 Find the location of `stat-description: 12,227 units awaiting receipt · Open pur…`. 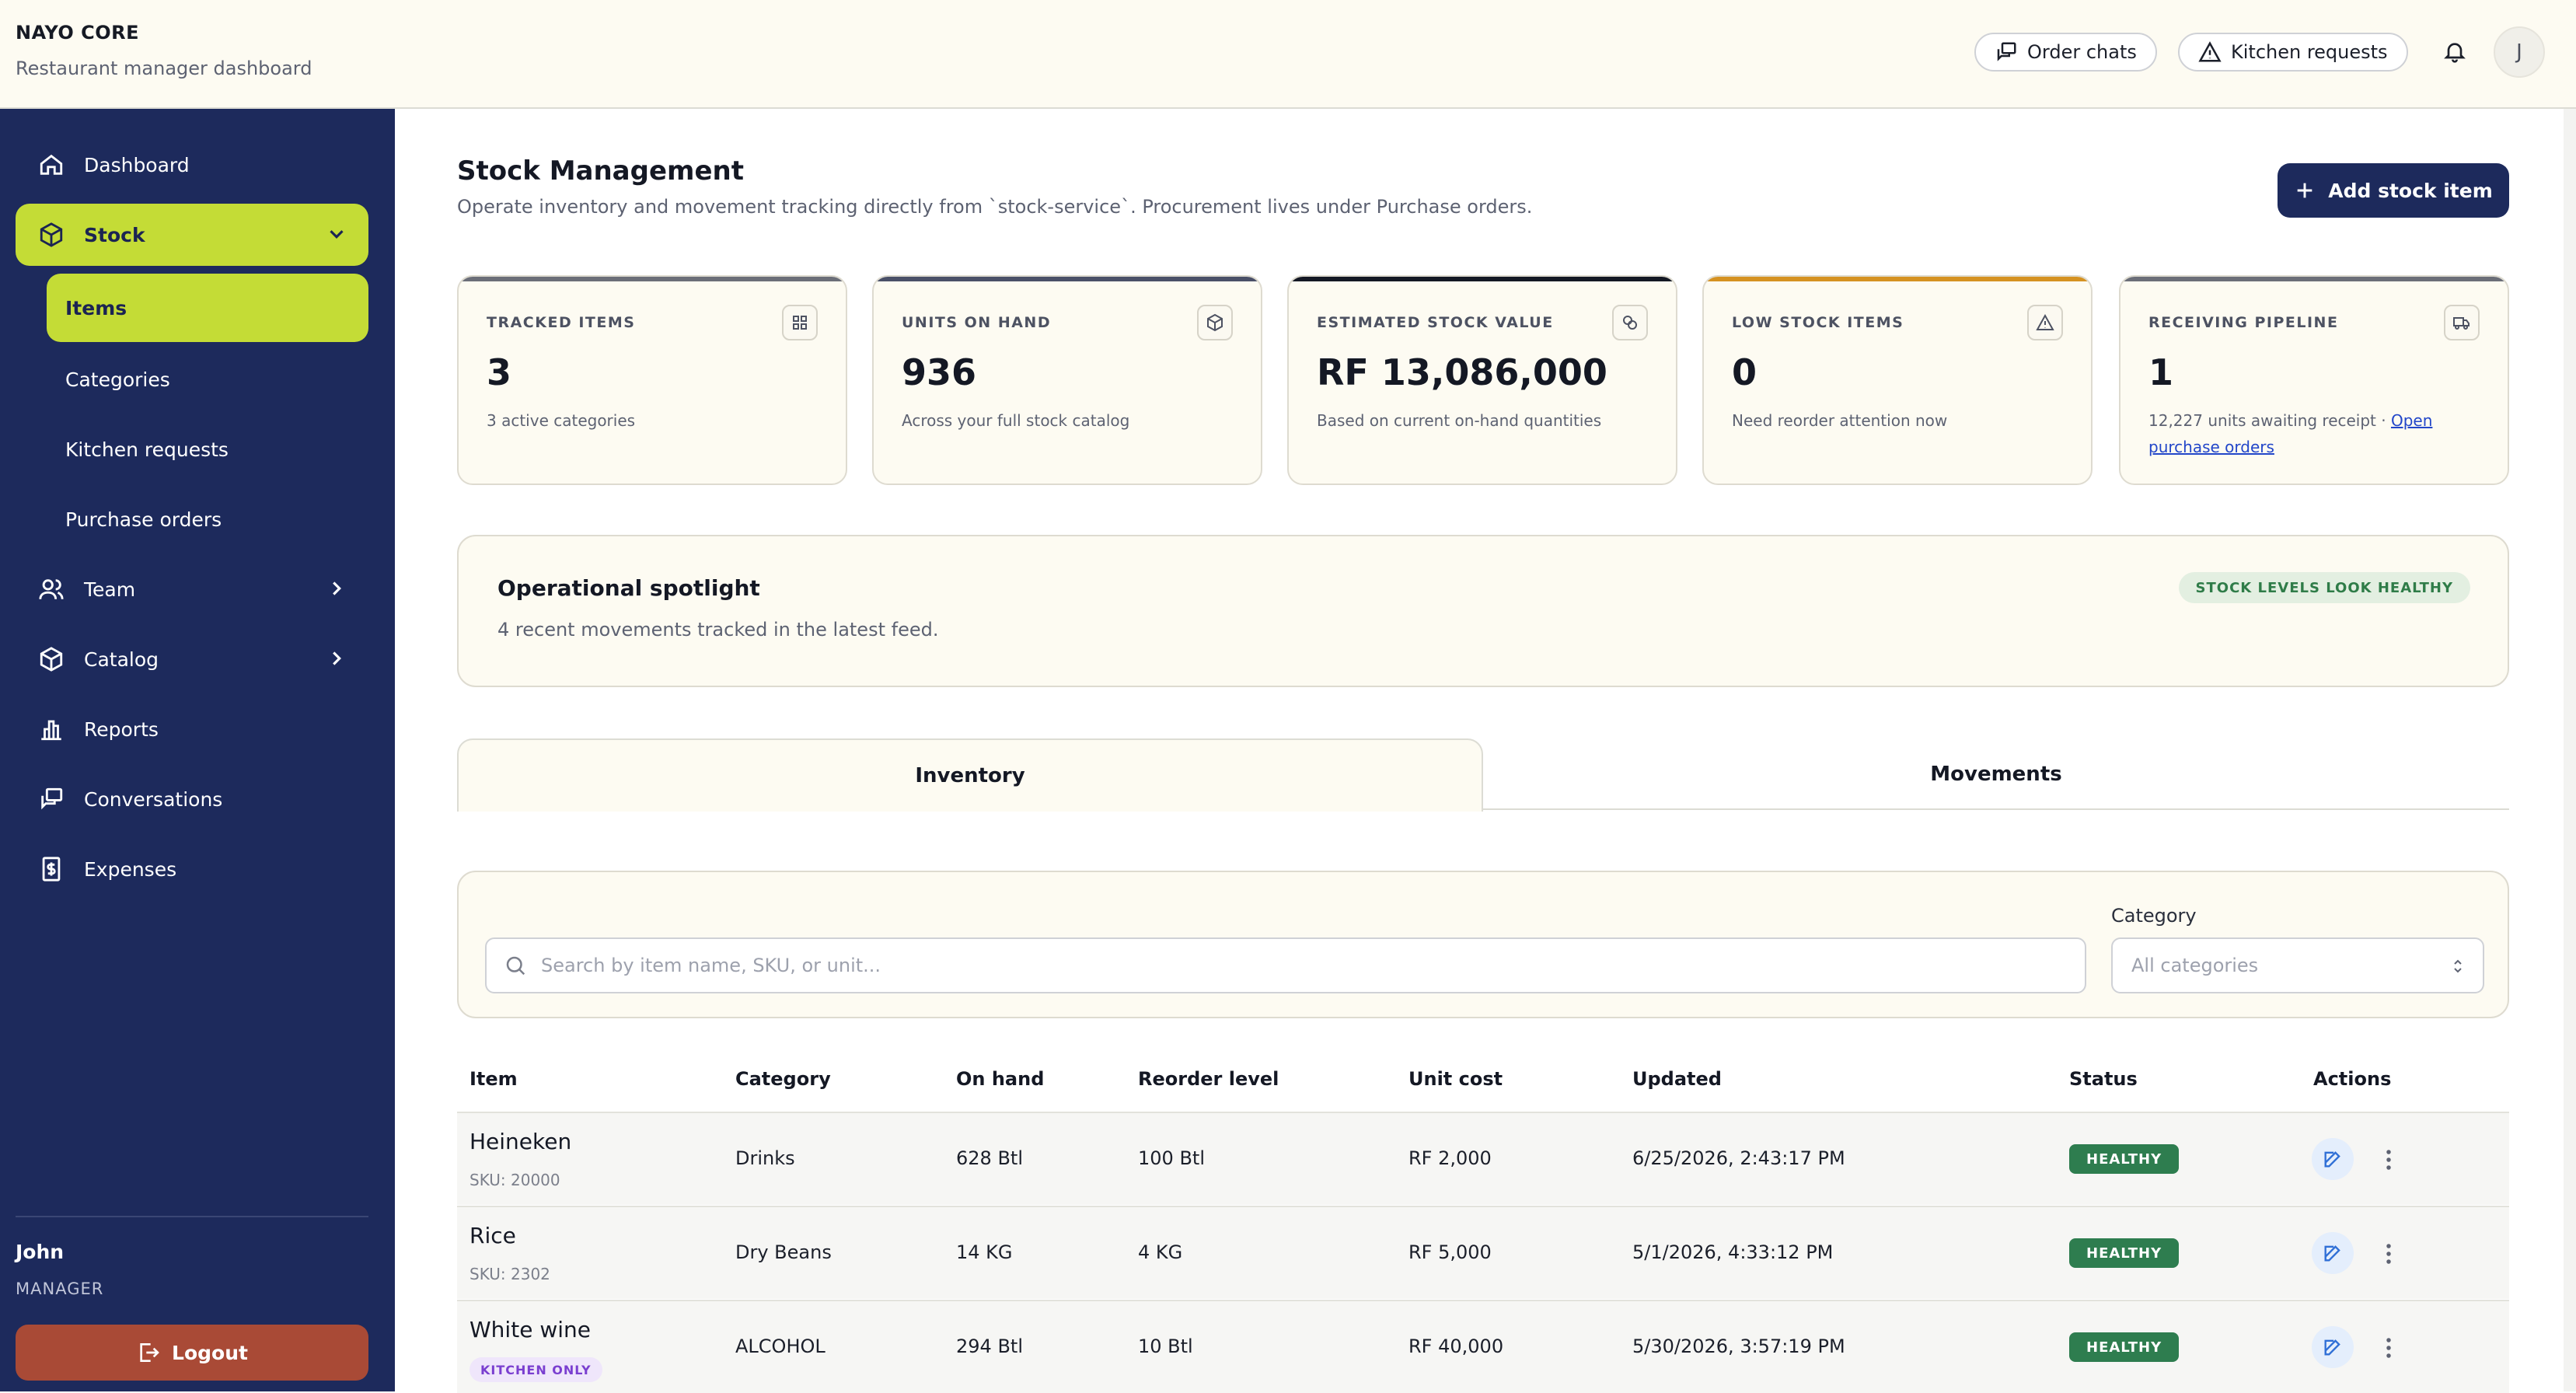

stat-description: 12,227 units awaiting receipt · Open pur… is located at coordinates (2316, 433).